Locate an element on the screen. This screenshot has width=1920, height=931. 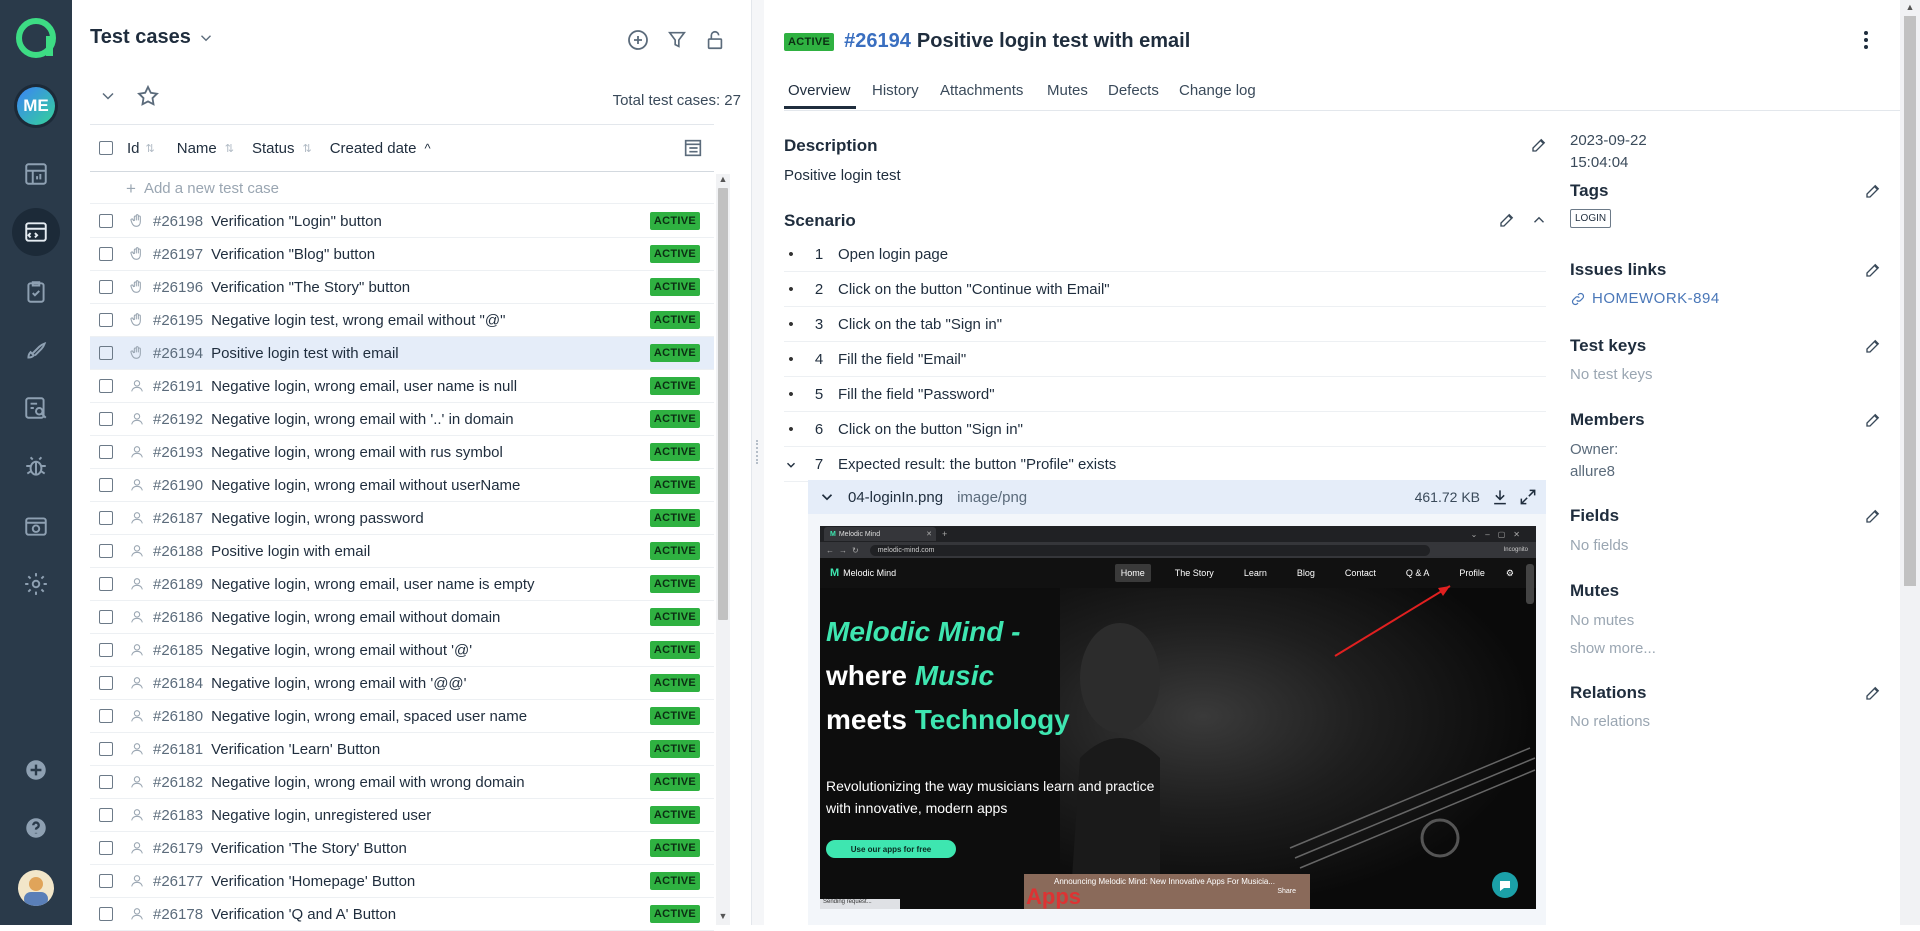
edit-members-icon is located at coordinates (1873, 420).